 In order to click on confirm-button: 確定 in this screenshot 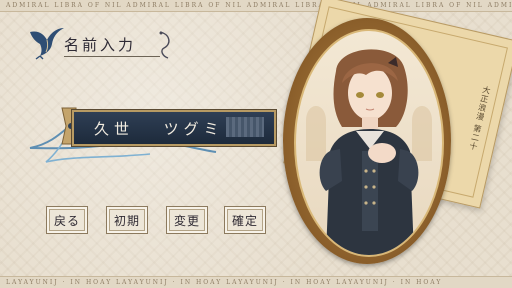, I will do `click(245, 220)`.